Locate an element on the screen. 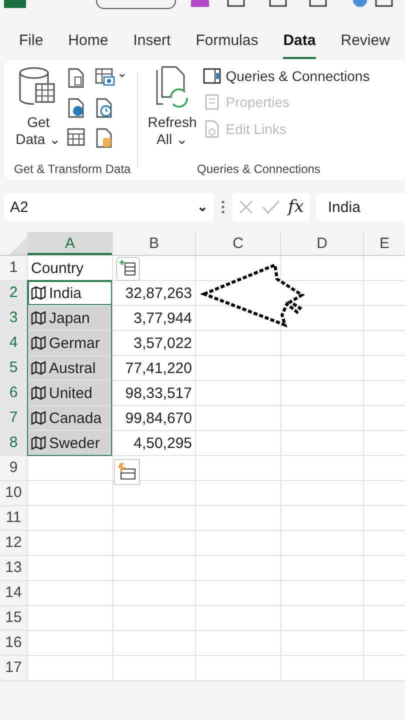  table-cell: 99,84,670 is located at coordinates (158, 418).